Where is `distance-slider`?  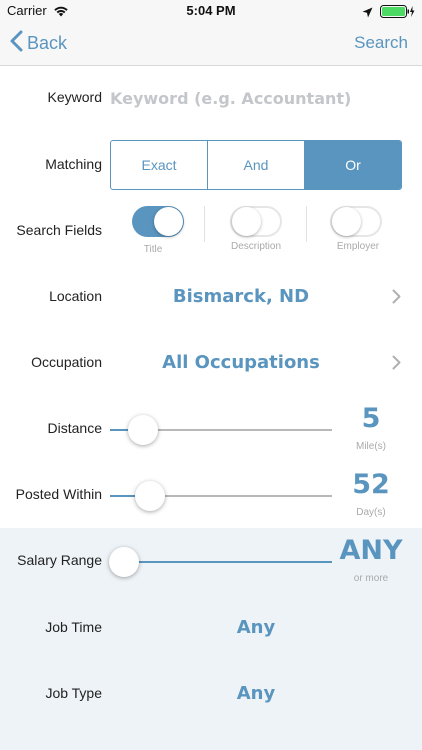 distance-slider is located at coordinates (221, 430).